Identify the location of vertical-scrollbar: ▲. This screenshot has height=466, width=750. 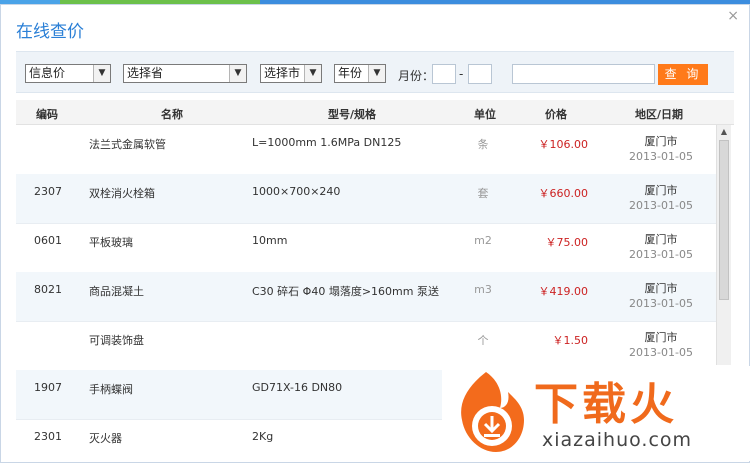
(723, 245).